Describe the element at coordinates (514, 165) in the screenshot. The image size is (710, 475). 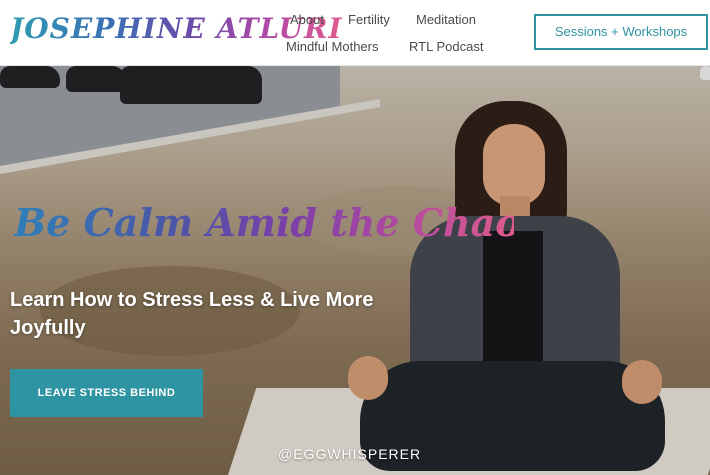
I see `face` at that location.